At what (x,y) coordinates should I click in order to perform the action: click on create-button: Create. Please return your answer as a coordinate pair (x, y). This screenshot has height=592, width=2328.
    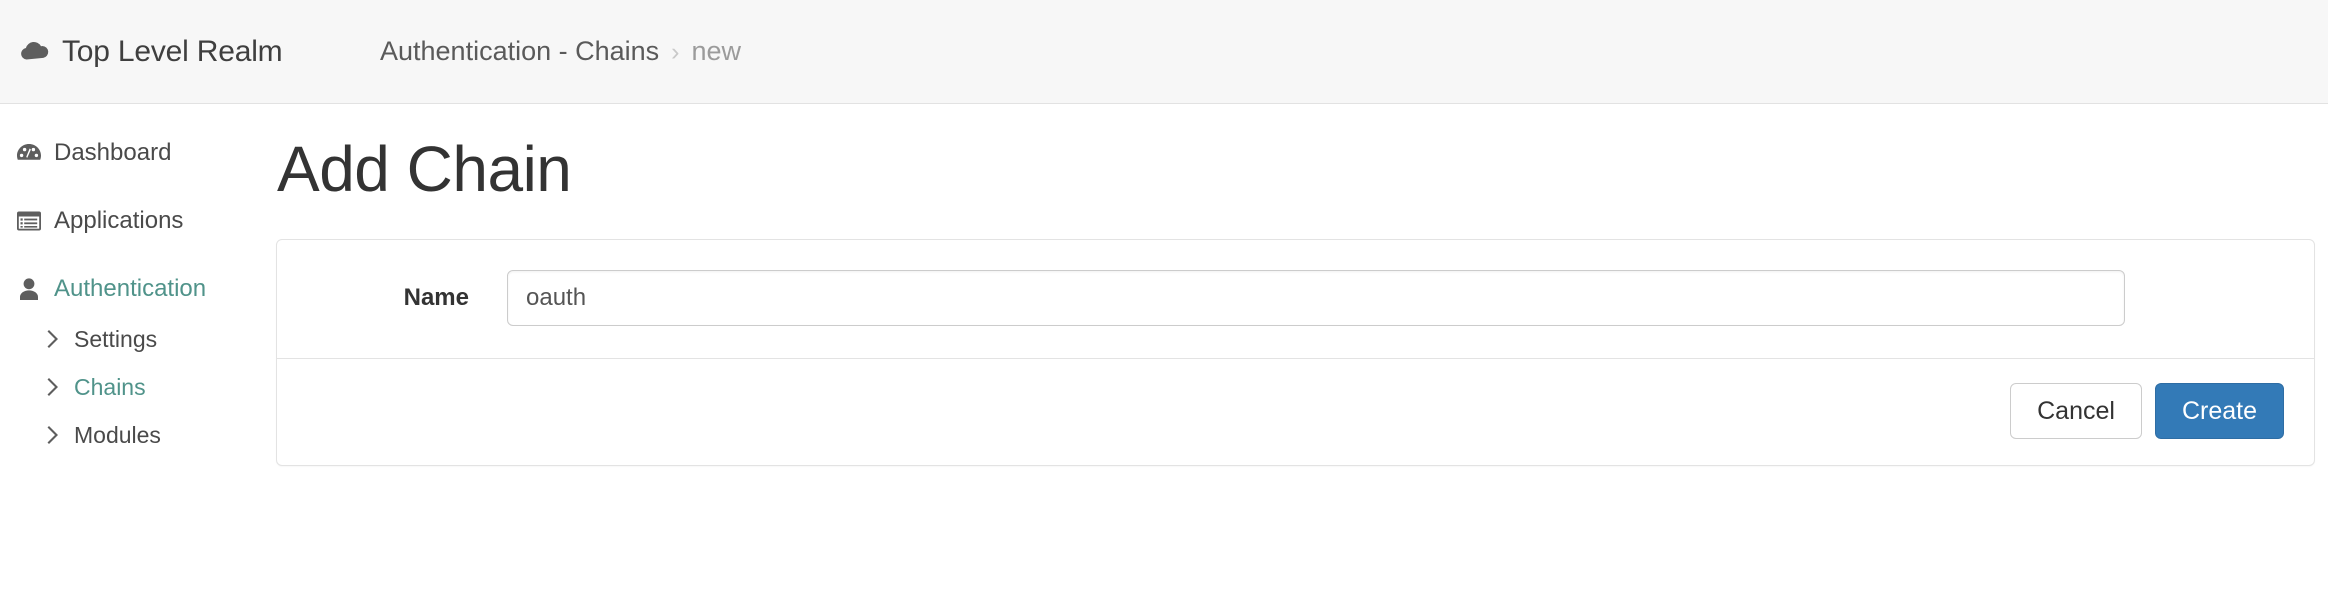
    Looking at the image, I should click on (2219, 411).